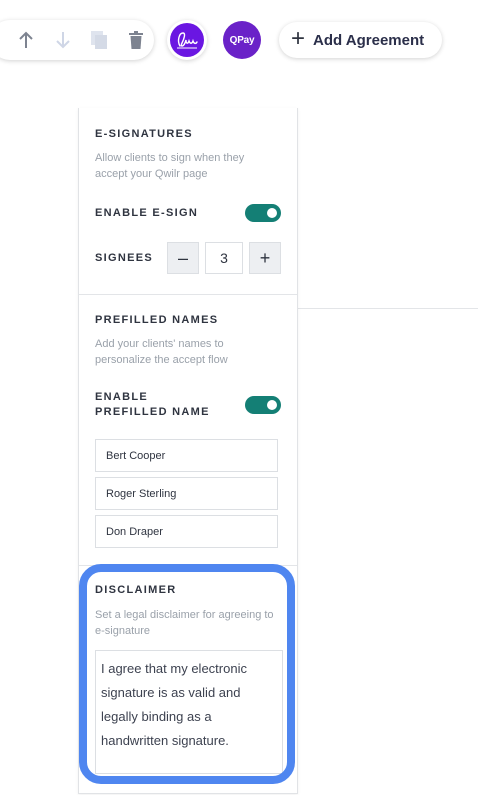  What do you see at coordinates (186, 455) in the screenshot?
I see `prefilled-name-input: Bert Cooper` at bounding box center [186, 455].